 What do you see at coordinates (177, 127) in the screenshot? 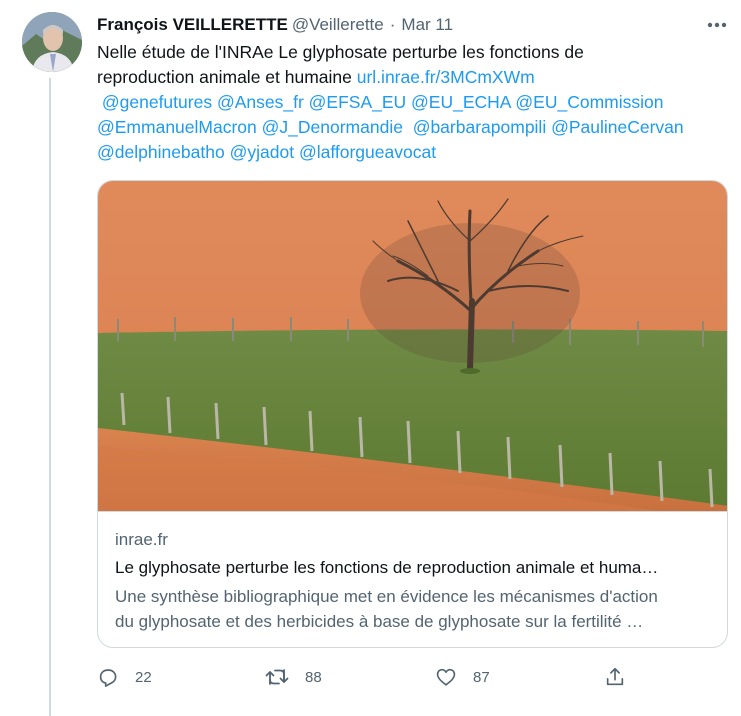
I see `mention-link: @EmmanuelMacron` at bounding box center [177, 127].